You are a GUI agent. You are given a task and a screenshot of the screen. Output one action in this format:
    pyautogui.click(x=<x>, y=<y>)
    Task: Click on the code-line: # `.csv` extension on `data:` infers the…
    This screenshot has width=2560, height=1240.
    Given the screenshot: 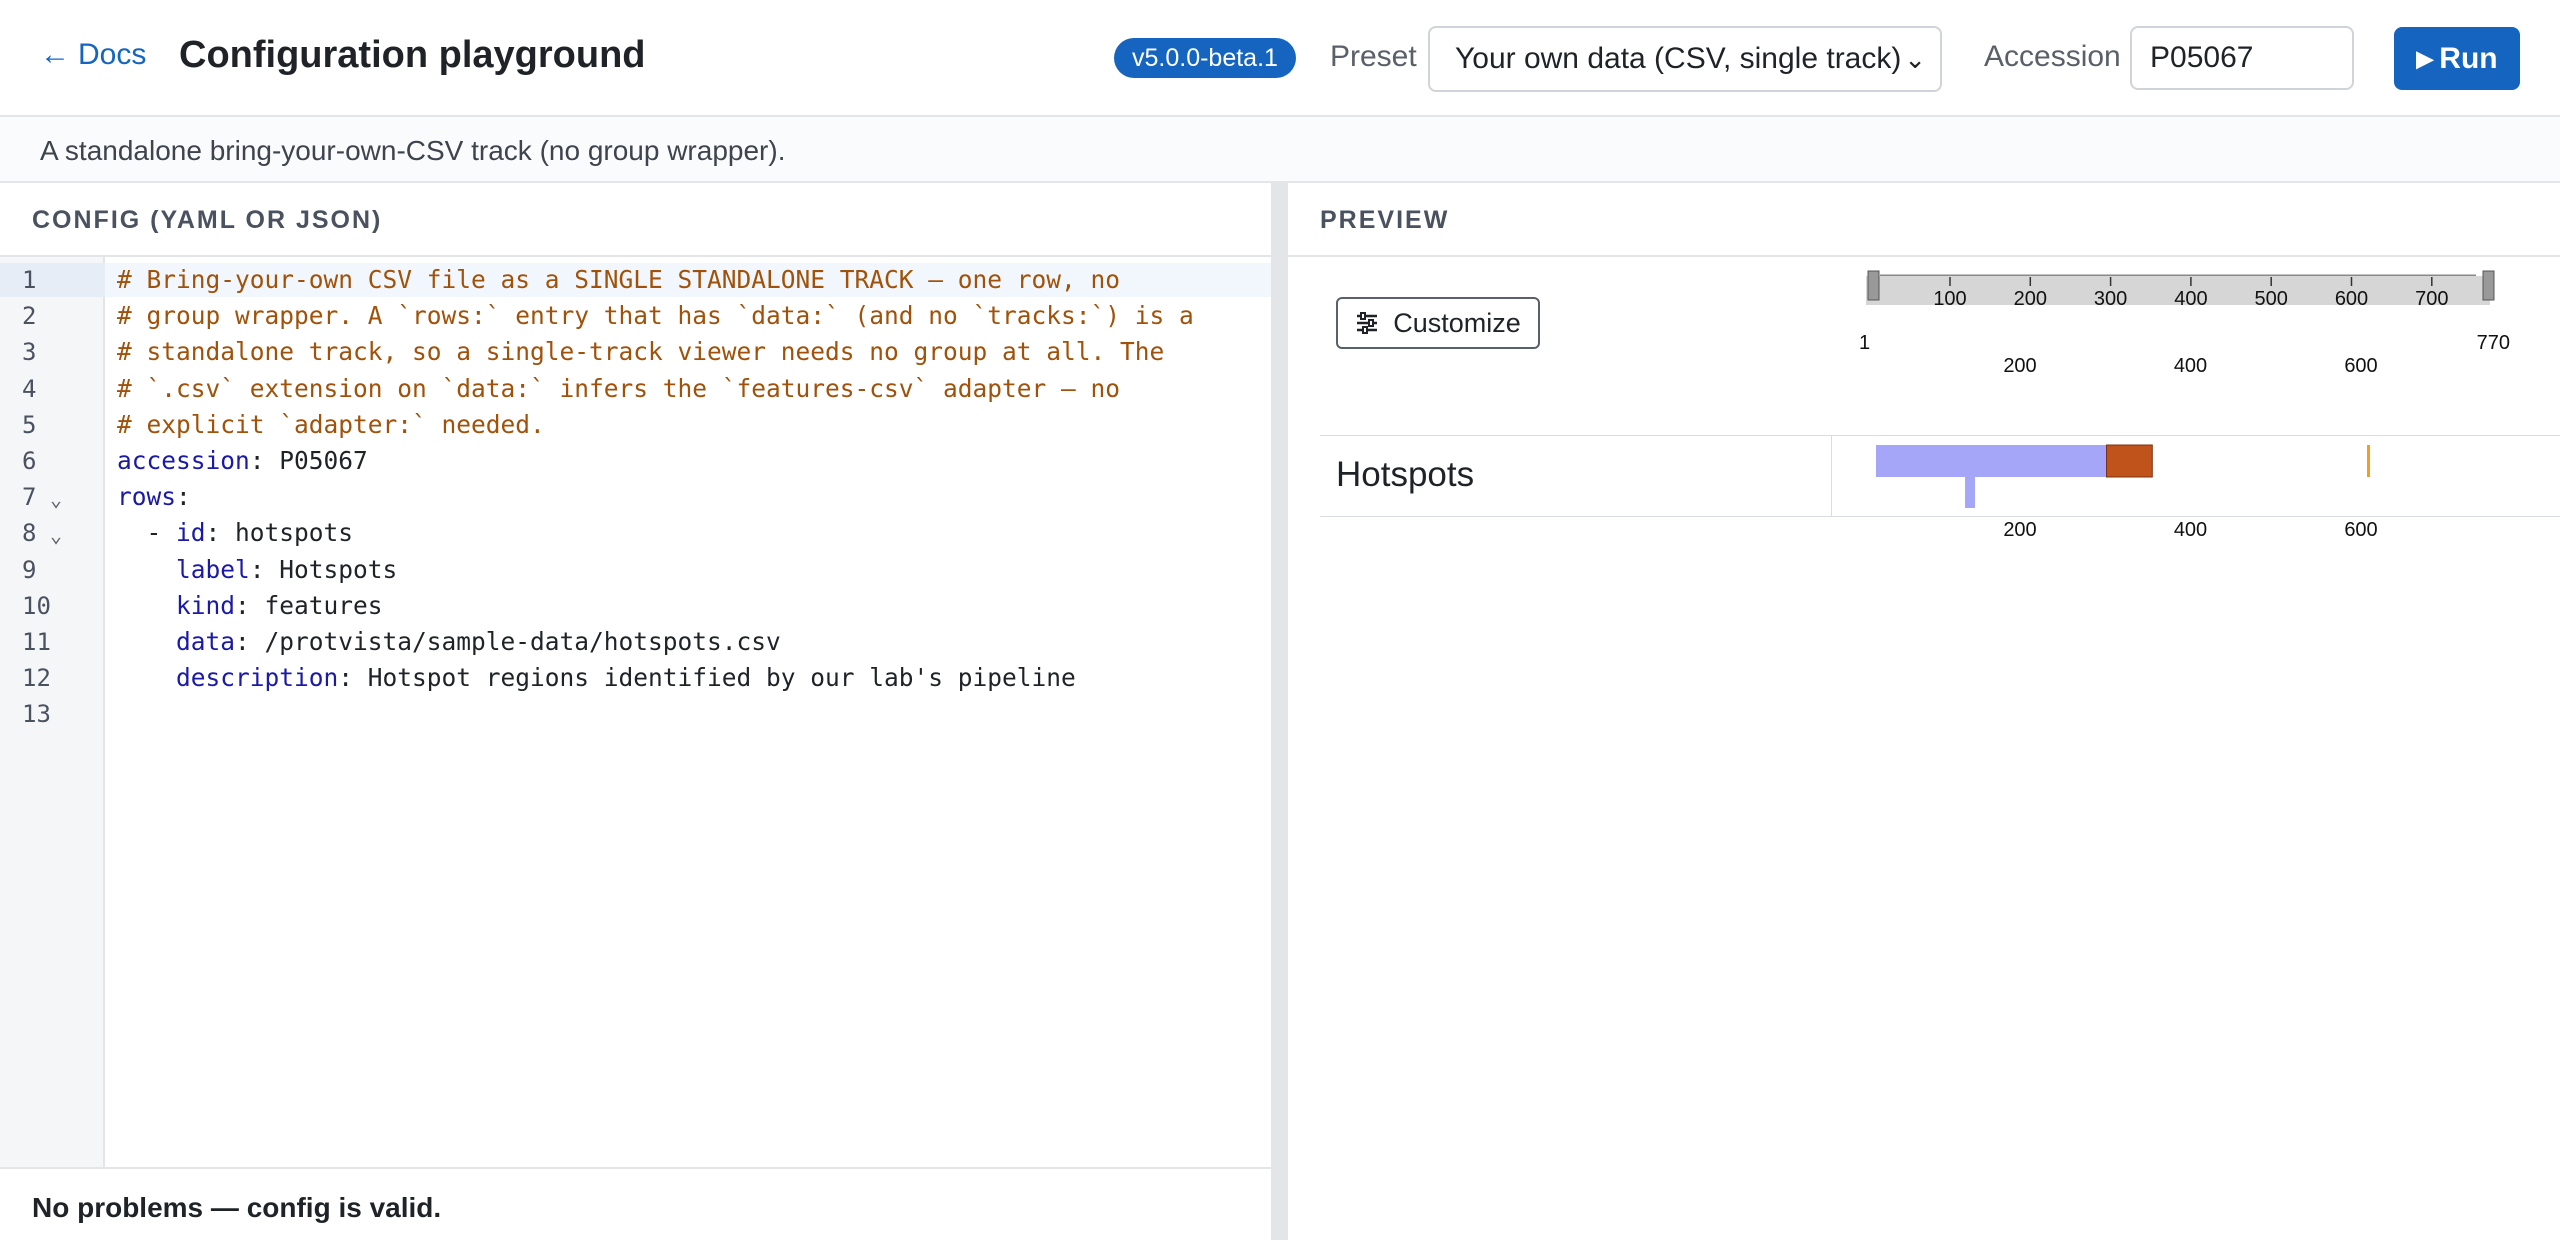 What is the action you would take?
    pyautogui.click(x=694, y=390)
    